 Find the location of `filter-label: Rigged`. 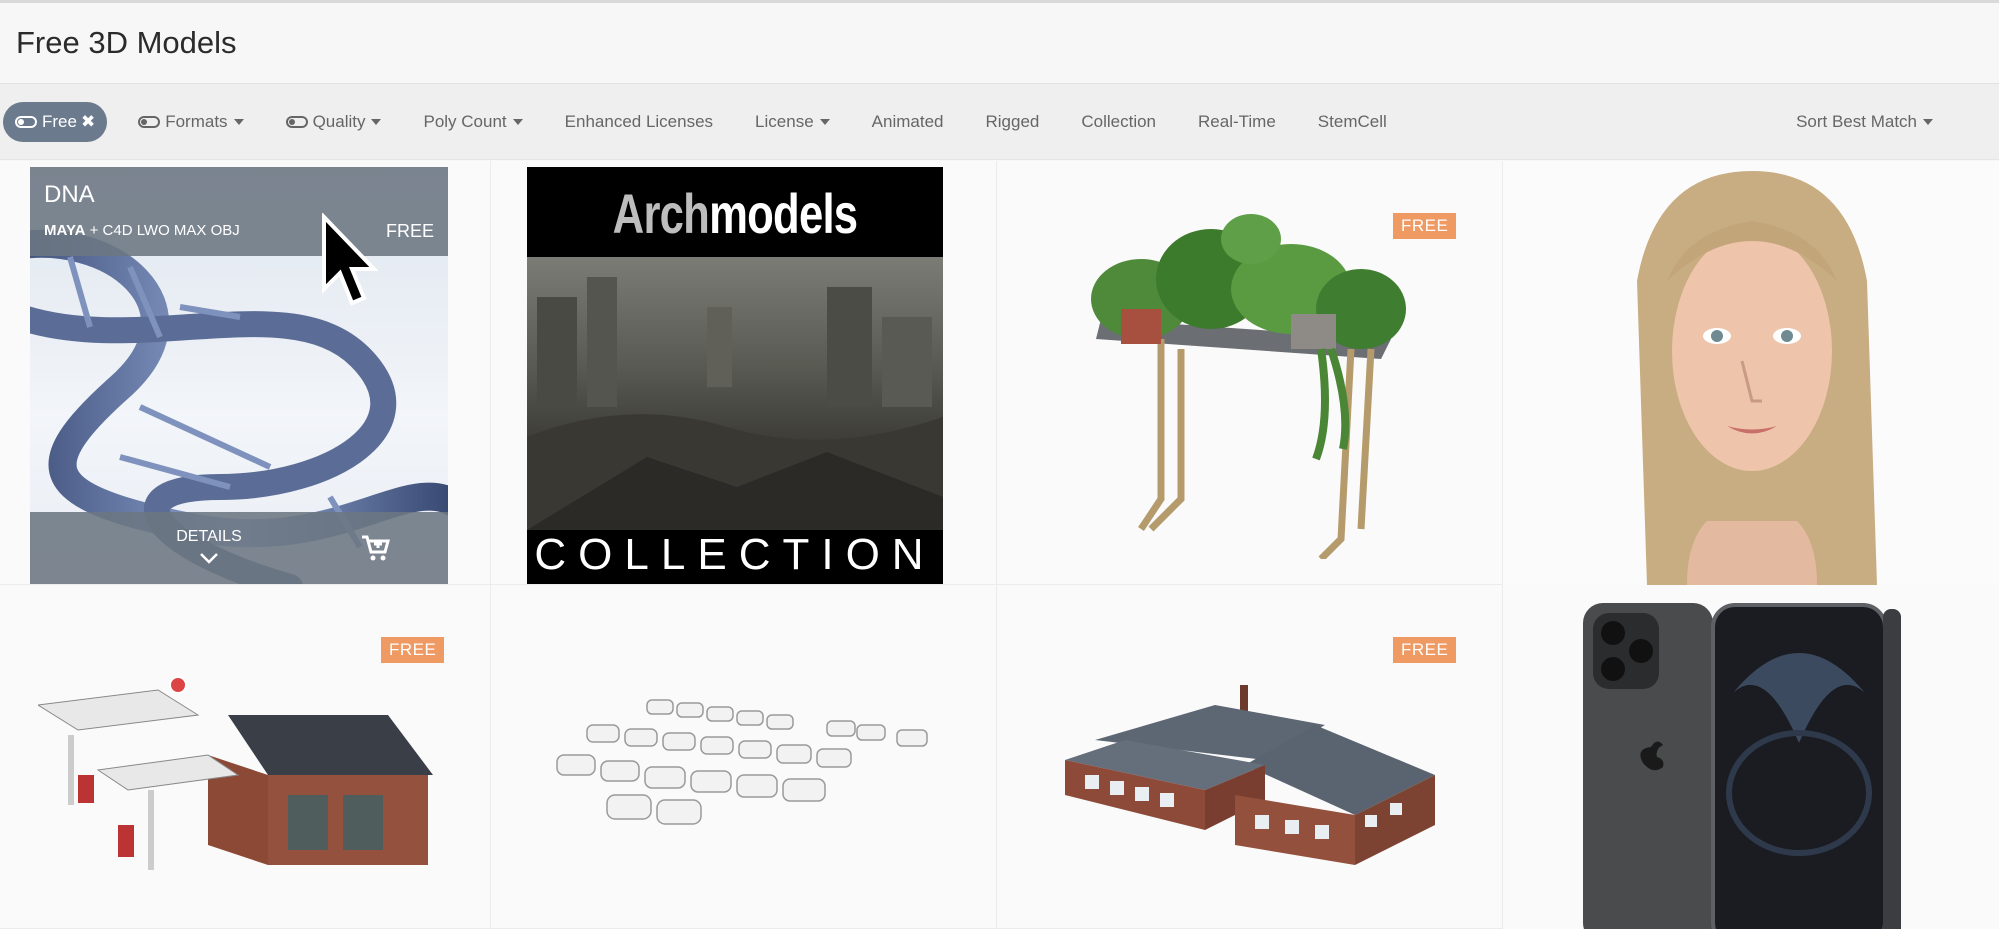

filter-label: Rigged is located at coordinates (1012, 121).